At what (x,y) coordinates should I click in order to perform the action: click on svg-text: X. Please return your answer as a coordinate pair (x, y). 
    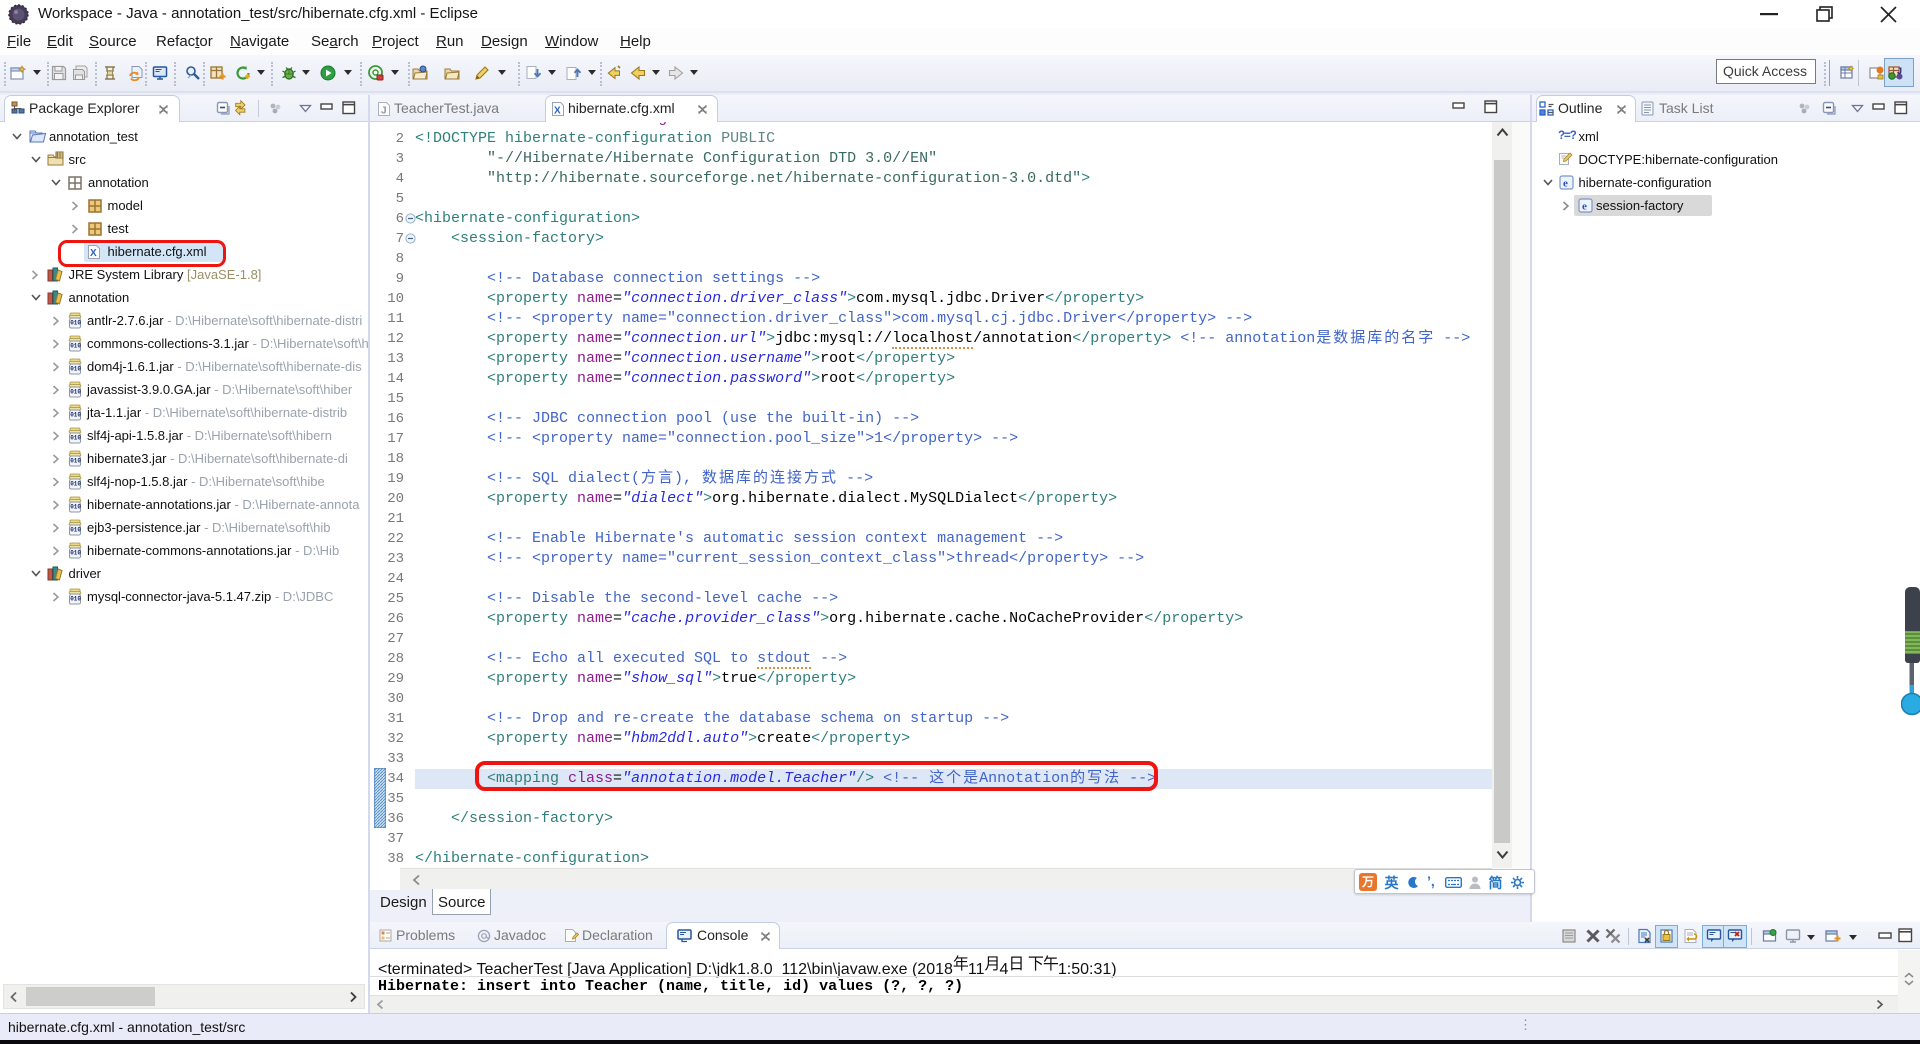
    Looking at the image, I should click on (557, 111).